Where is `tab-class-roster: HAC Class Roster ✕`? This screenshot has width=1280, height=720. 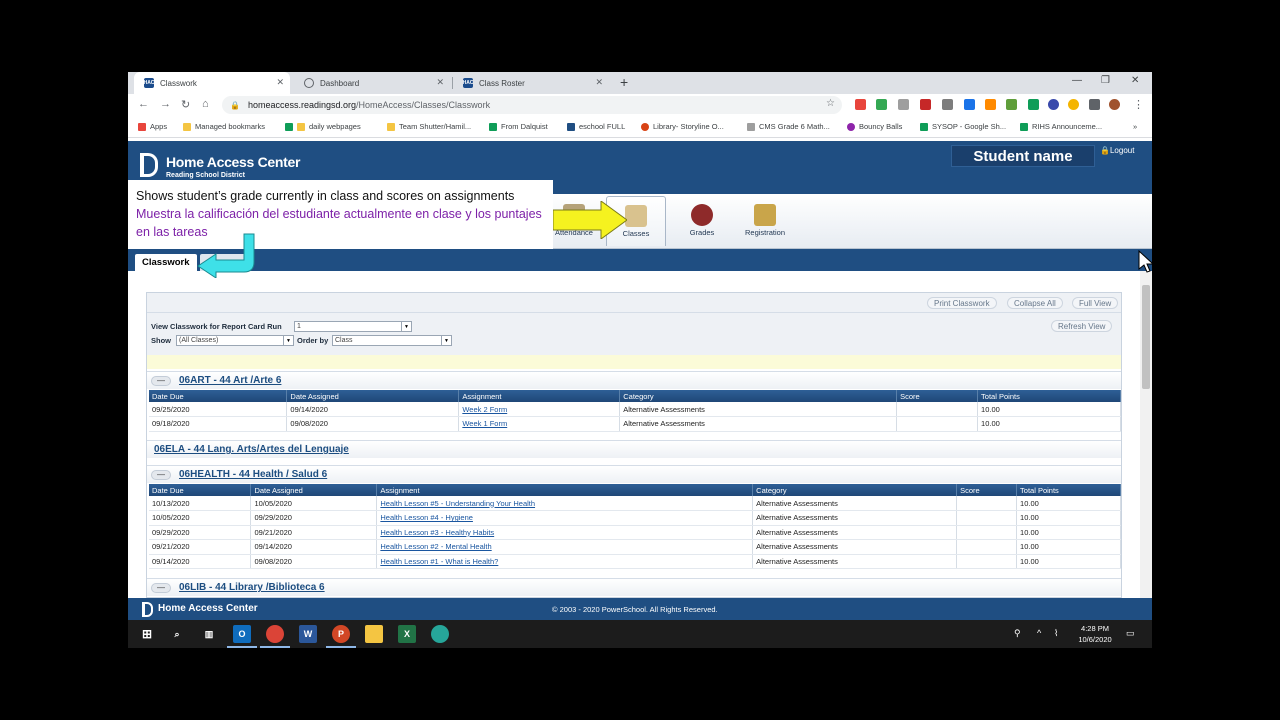
tab-class-roster: HAC Class Roster ✕ is located at coordinates (531, 83).